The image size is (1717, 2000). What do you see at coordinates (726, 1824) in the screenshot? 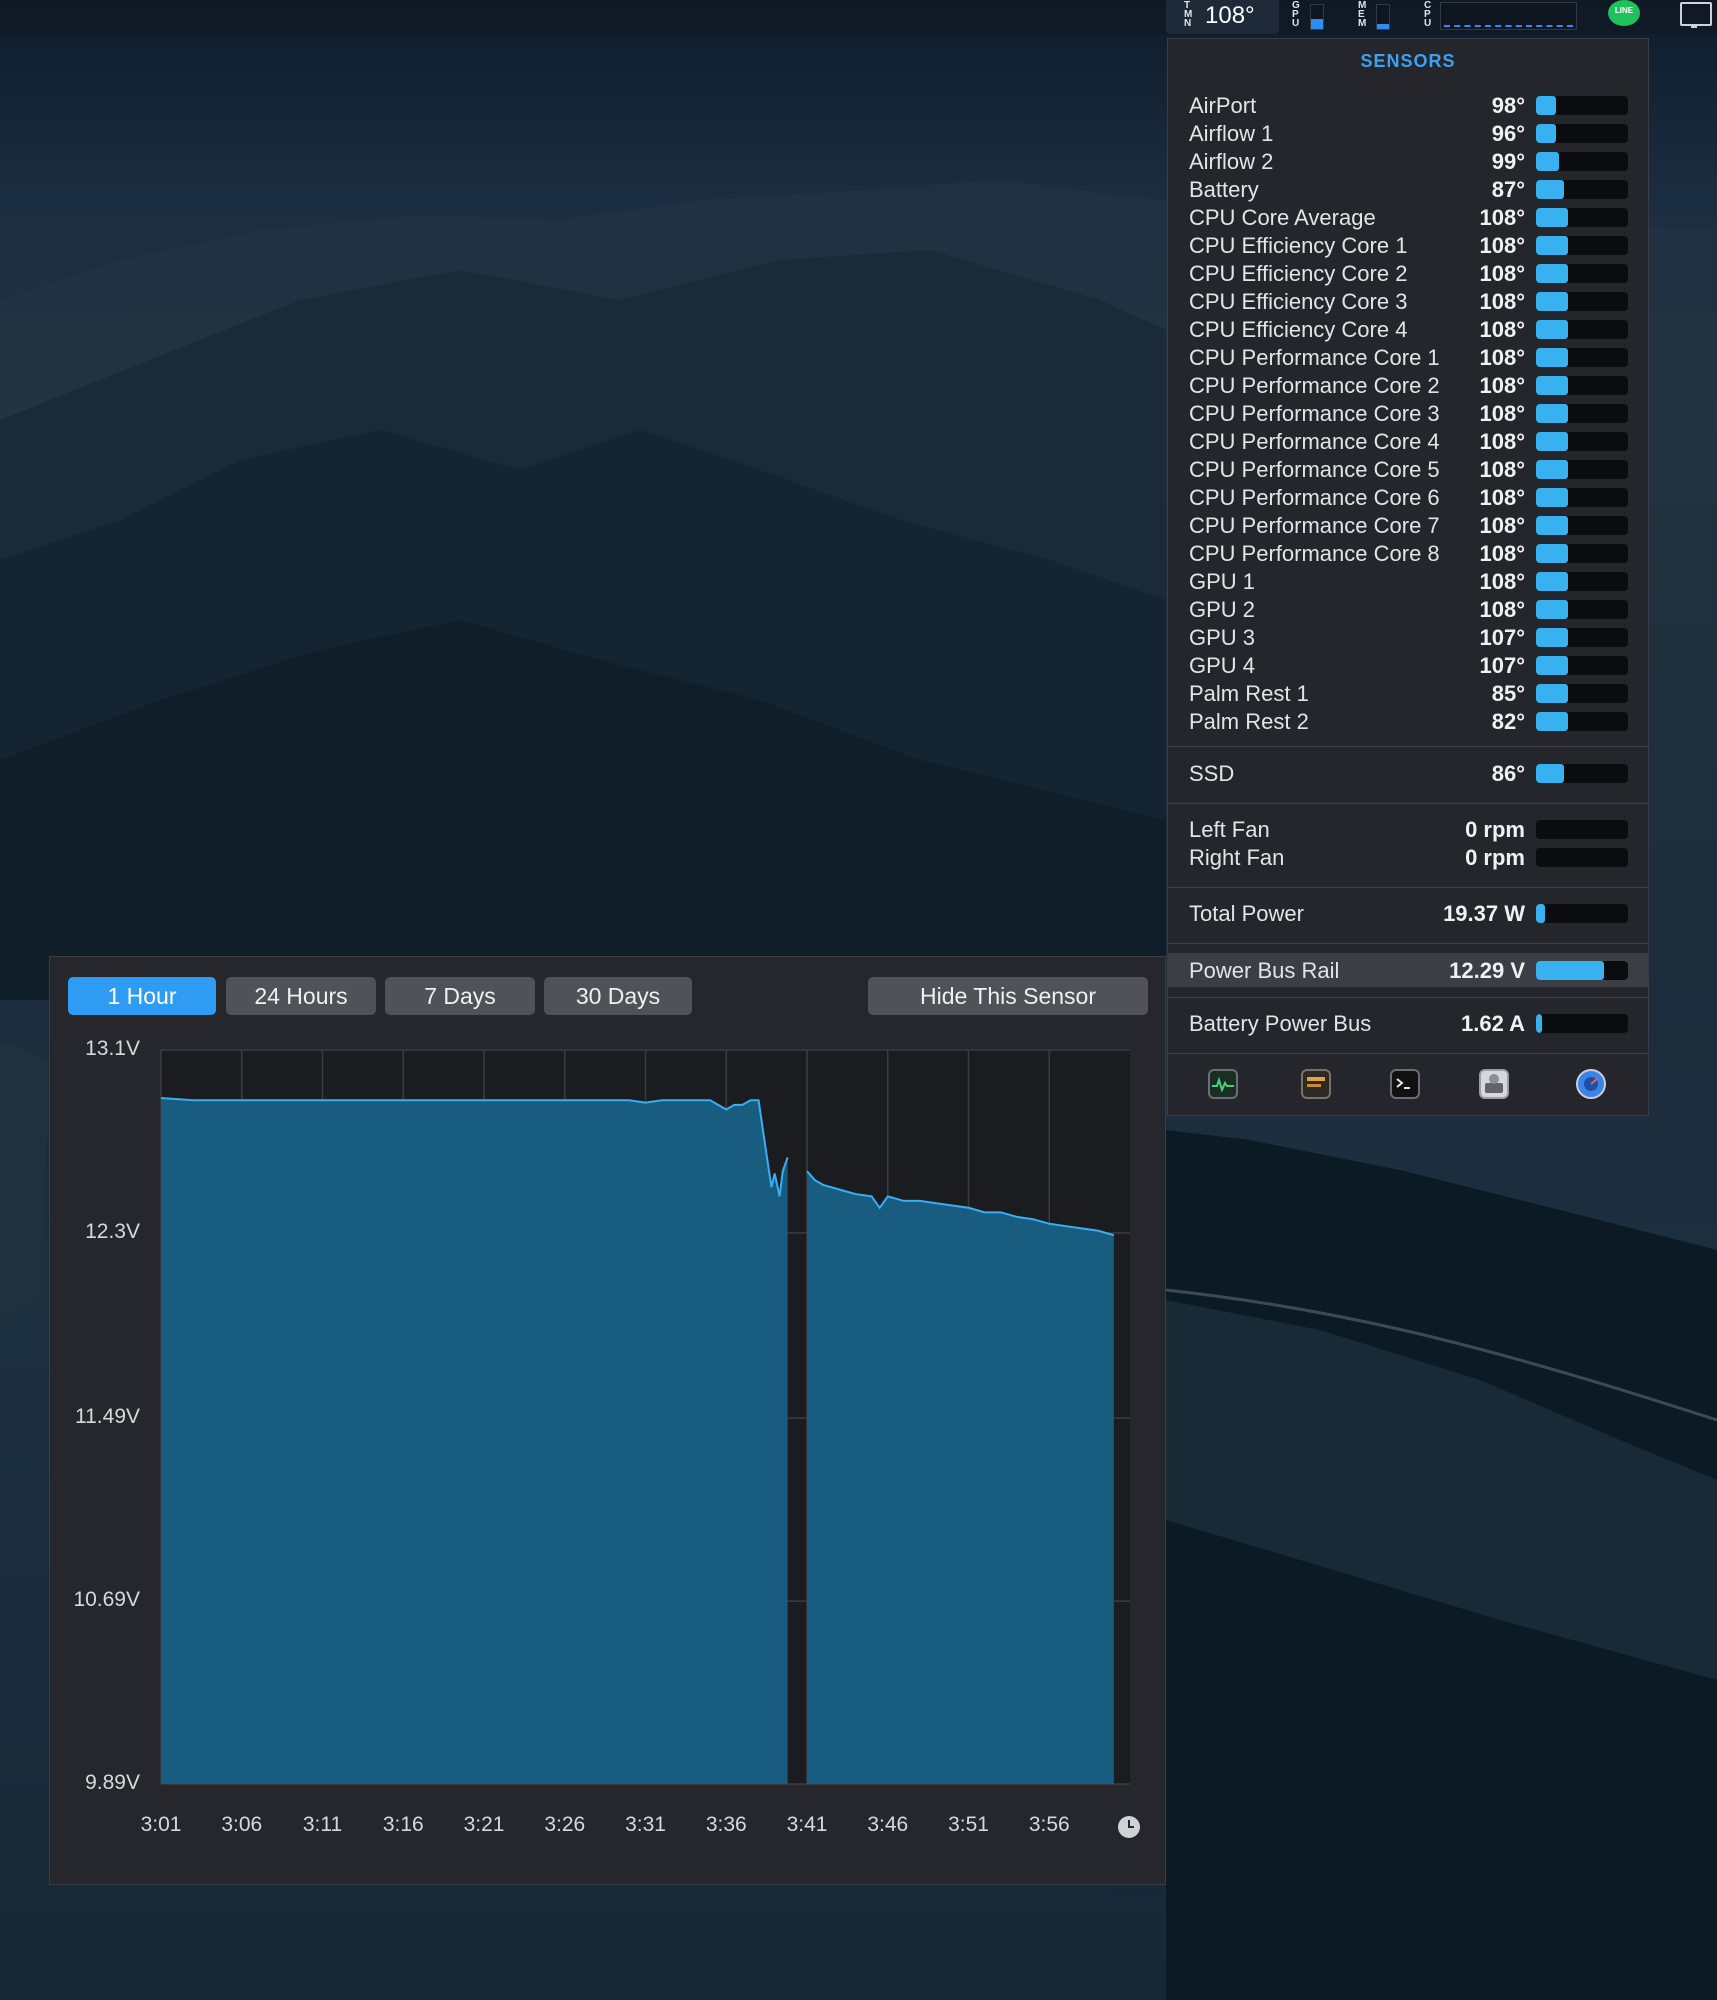
I see `x-tick-label: 3:36` at bounding box center [726, 1824].